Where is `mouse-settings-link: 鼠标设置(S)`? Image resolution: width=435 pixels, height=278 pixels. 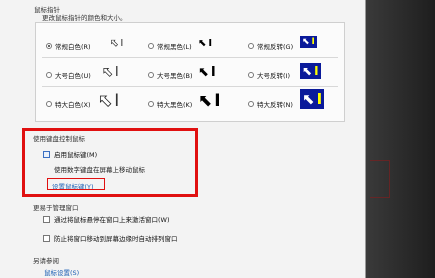 mouse-settings-link: 鼠标设置(S) is located at coordinates (61, 272).